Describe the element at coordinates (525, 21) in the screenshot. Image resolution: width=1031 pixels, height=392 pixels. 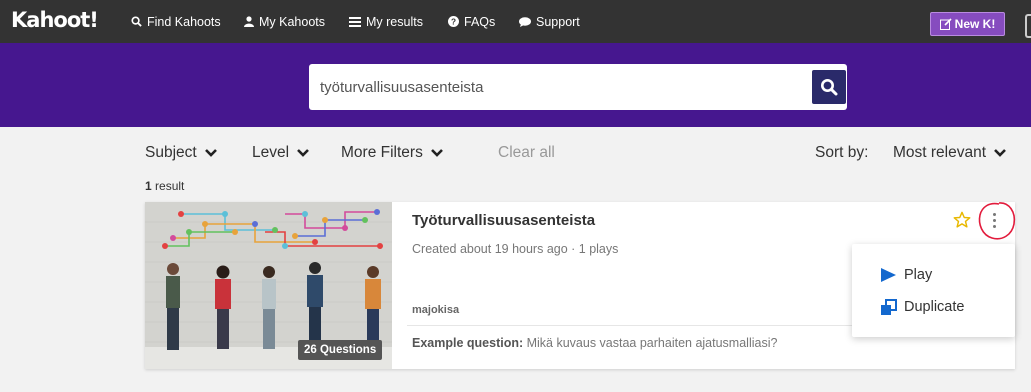
I see `speech-bubble-icon` at that location.